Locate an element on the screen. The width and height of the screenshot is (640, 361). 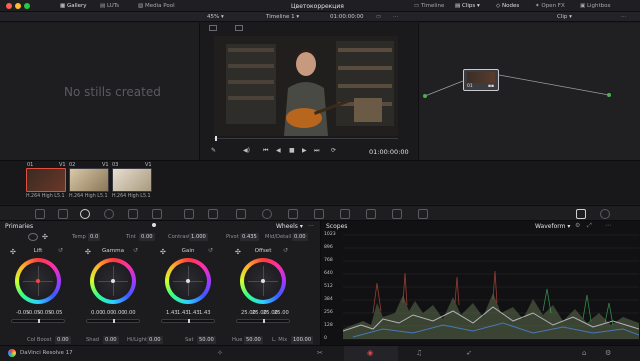
stop-icon: ■ is located at coordinates (292, 150).